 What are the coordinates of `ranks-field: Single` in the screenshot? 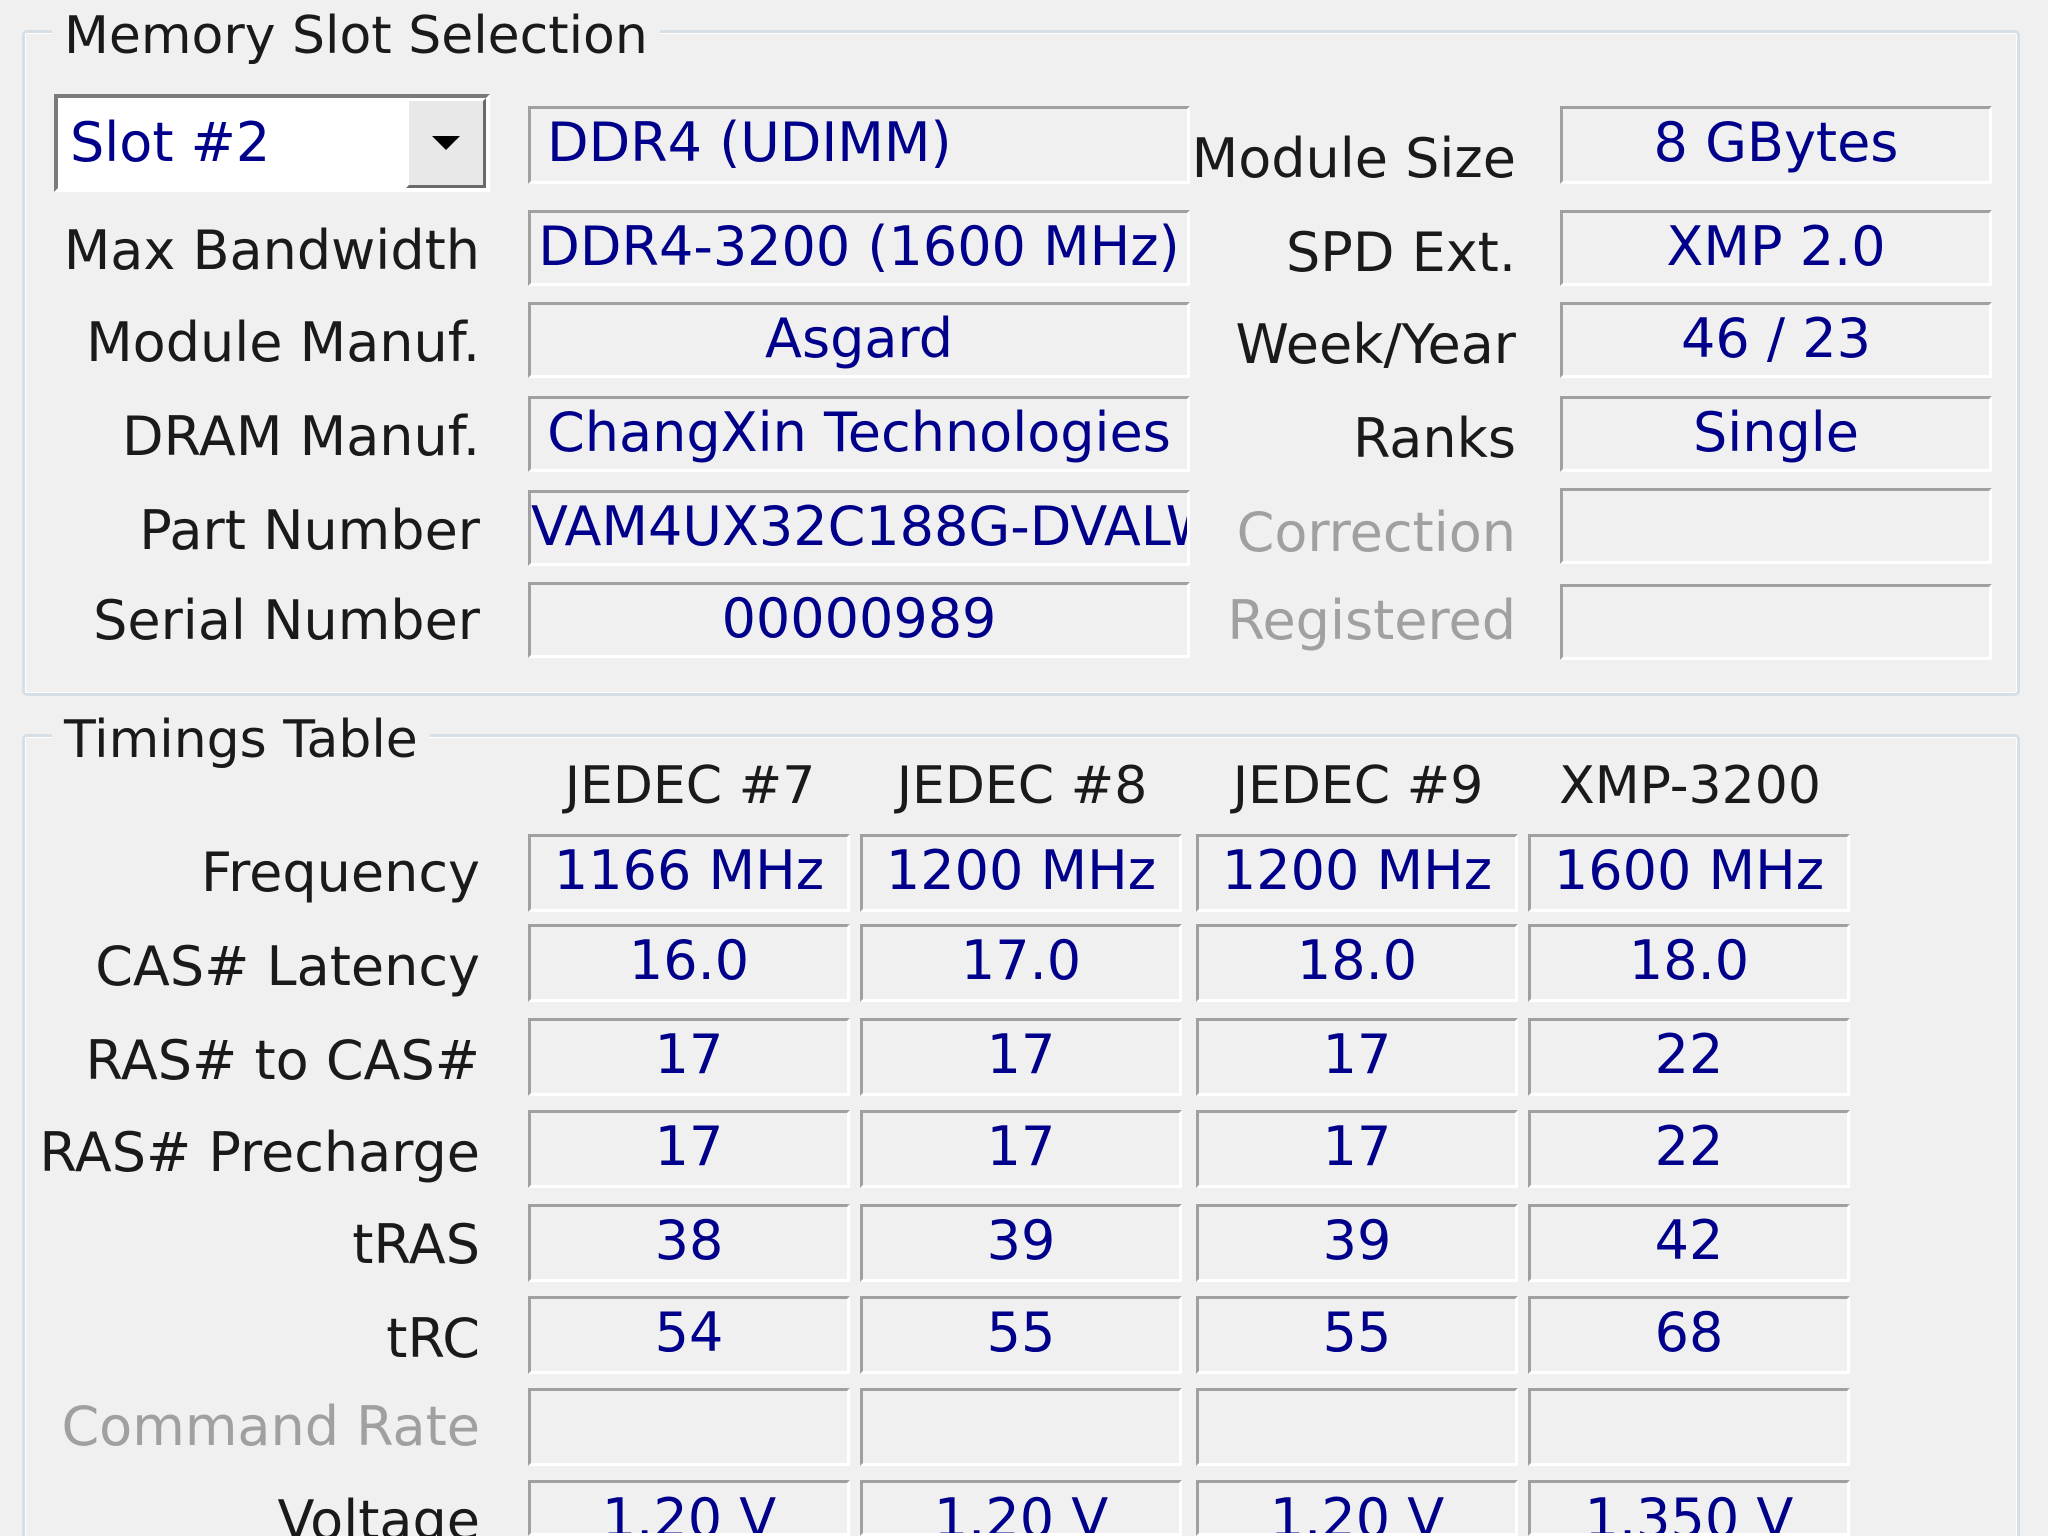 It's located at (1776, 434).